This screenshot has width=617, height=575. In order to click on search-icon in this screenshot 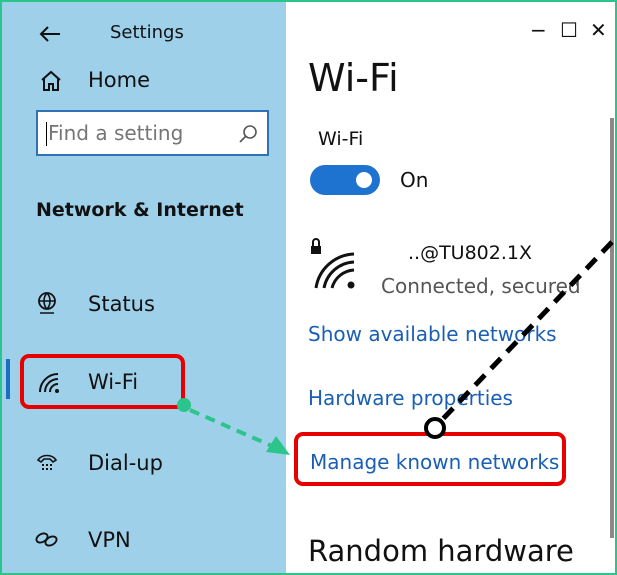, I will do `click(248, 134)`.